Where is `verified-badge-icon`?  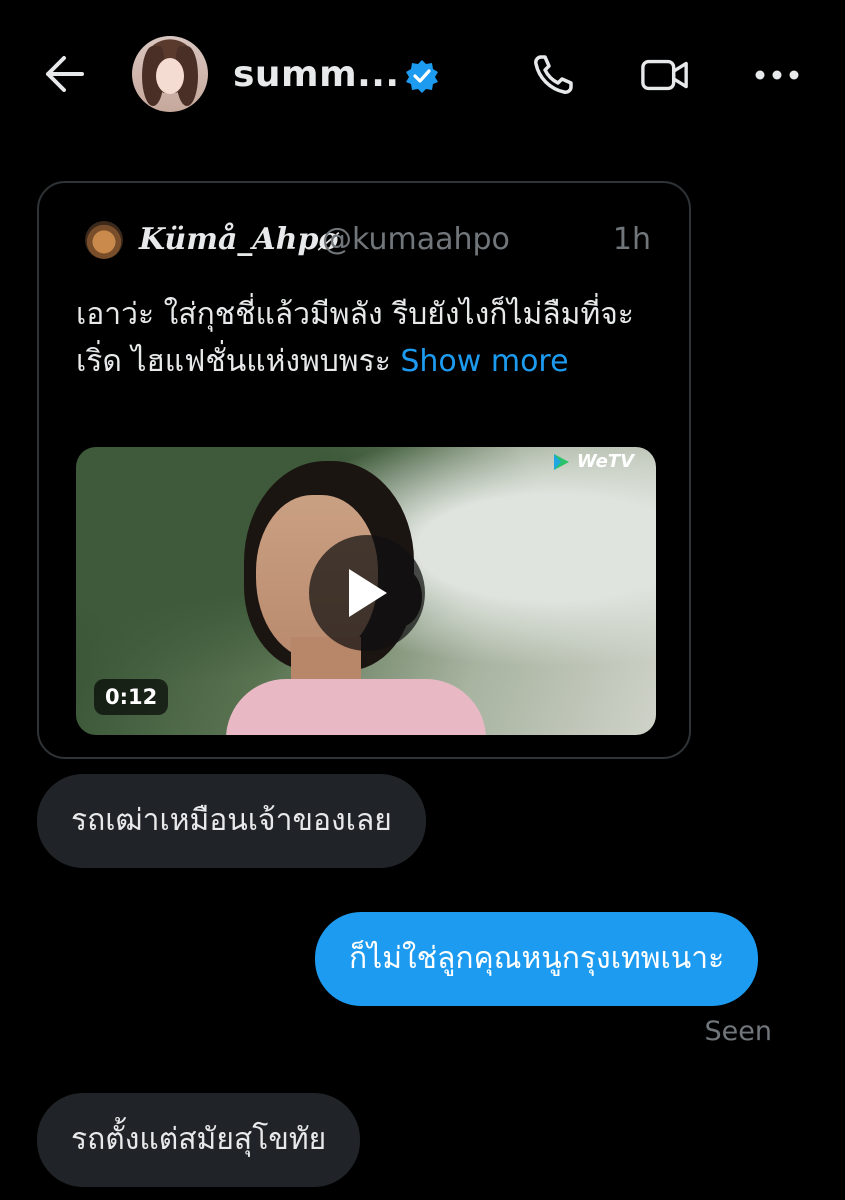
verified-badge-icon is located at coordinates (422, 76).